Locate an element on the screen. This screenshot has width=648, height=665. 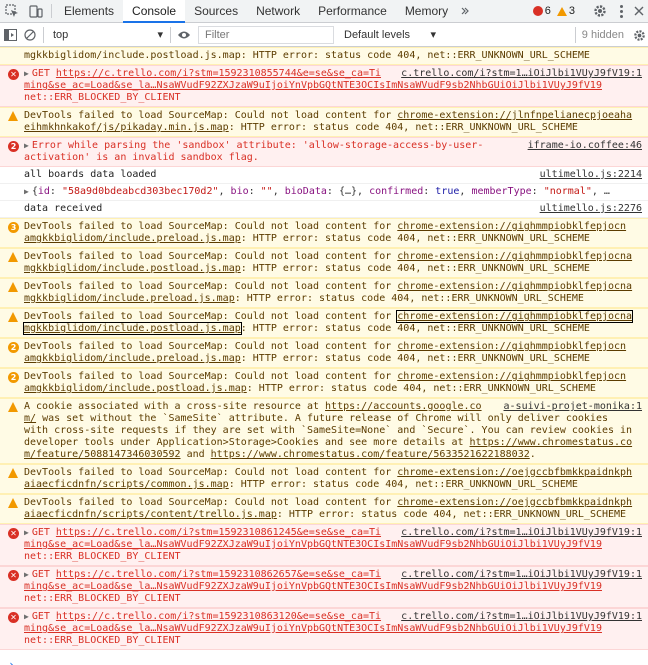
extension-link: chrome-extension://jlnfnpelianecpjoeaha is located at coordinates (514, 115).